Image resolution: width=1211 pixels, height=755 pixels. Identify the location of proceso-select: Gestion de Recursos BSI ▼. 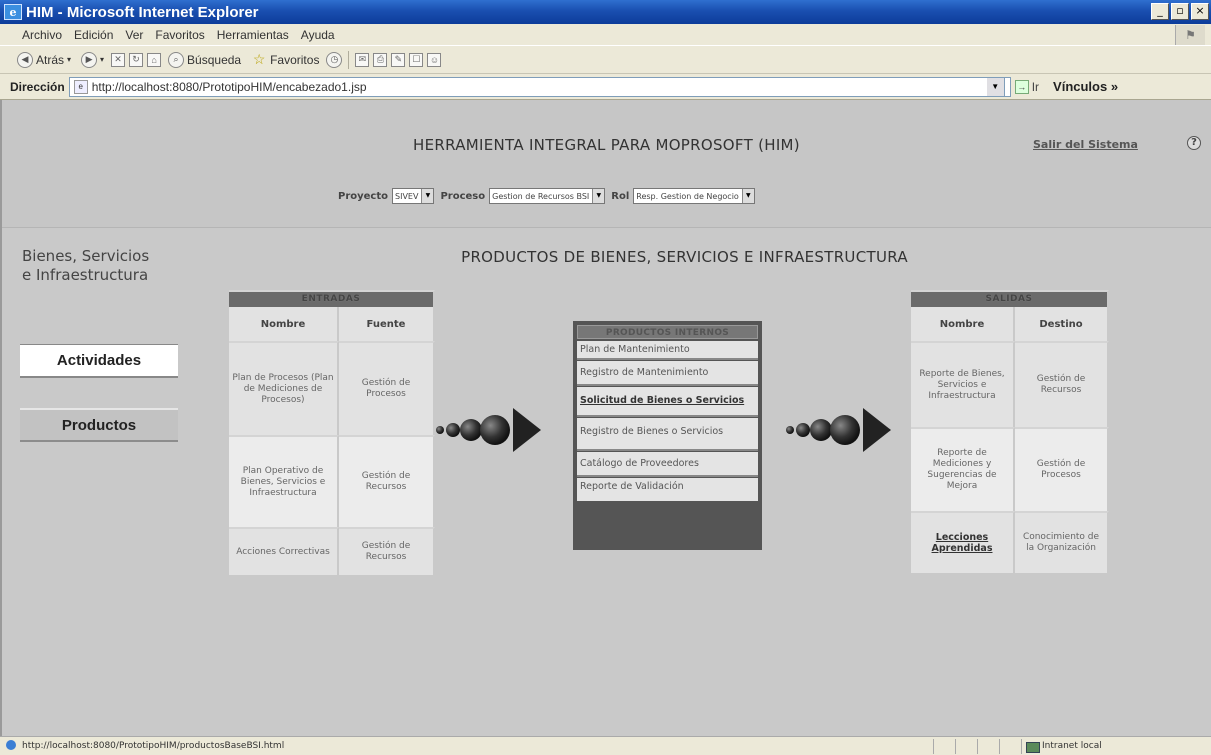
(547, 196).